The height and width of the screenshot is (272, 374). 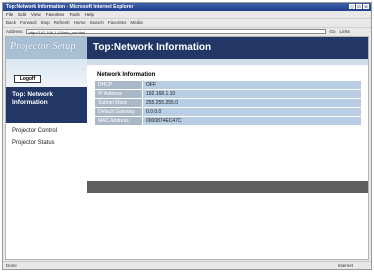 What do you see at coordinates (118, 112) in the screenshot?
I see `default-gateway-label: Default Gateway` at bounding box center [118, 112].